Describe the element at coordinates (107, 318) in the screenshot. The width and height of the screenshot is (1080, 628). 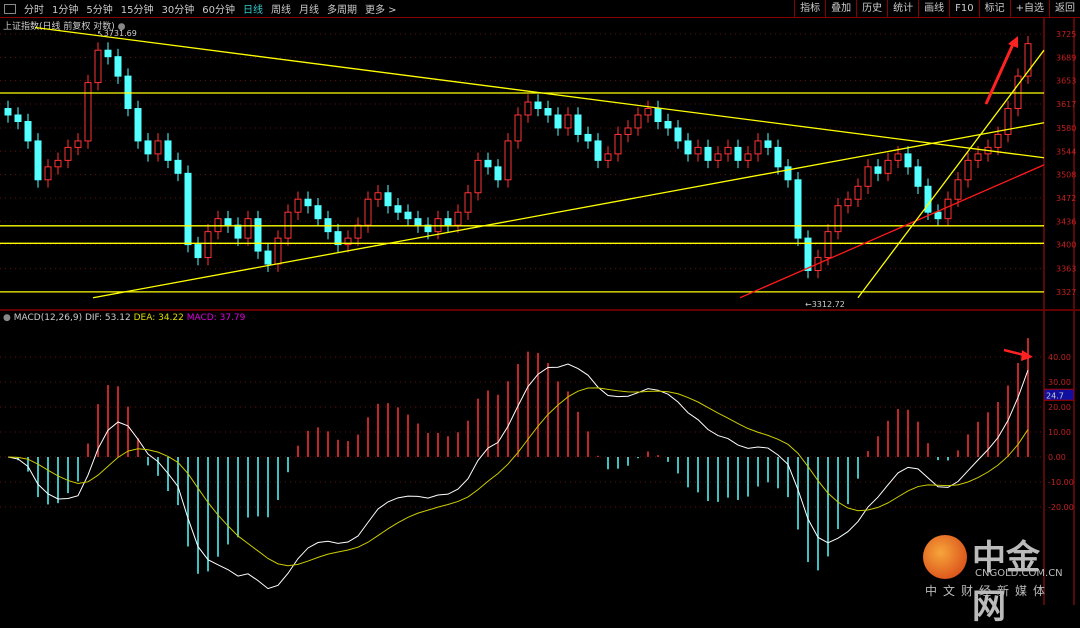
I see `dif-value: DIF: 53.12` at that location.